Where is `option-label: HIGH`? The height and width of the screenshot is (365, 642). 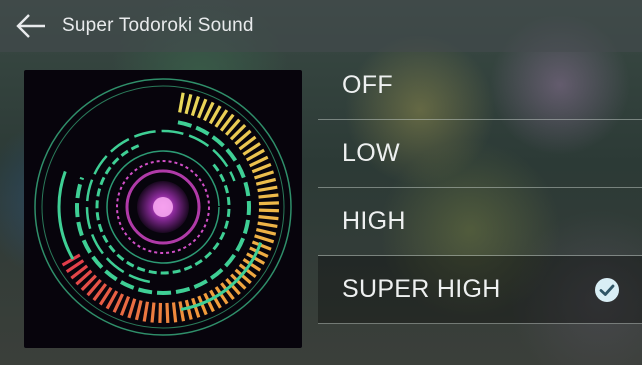 option-label: HIGH is located at coordinates (374, 221).